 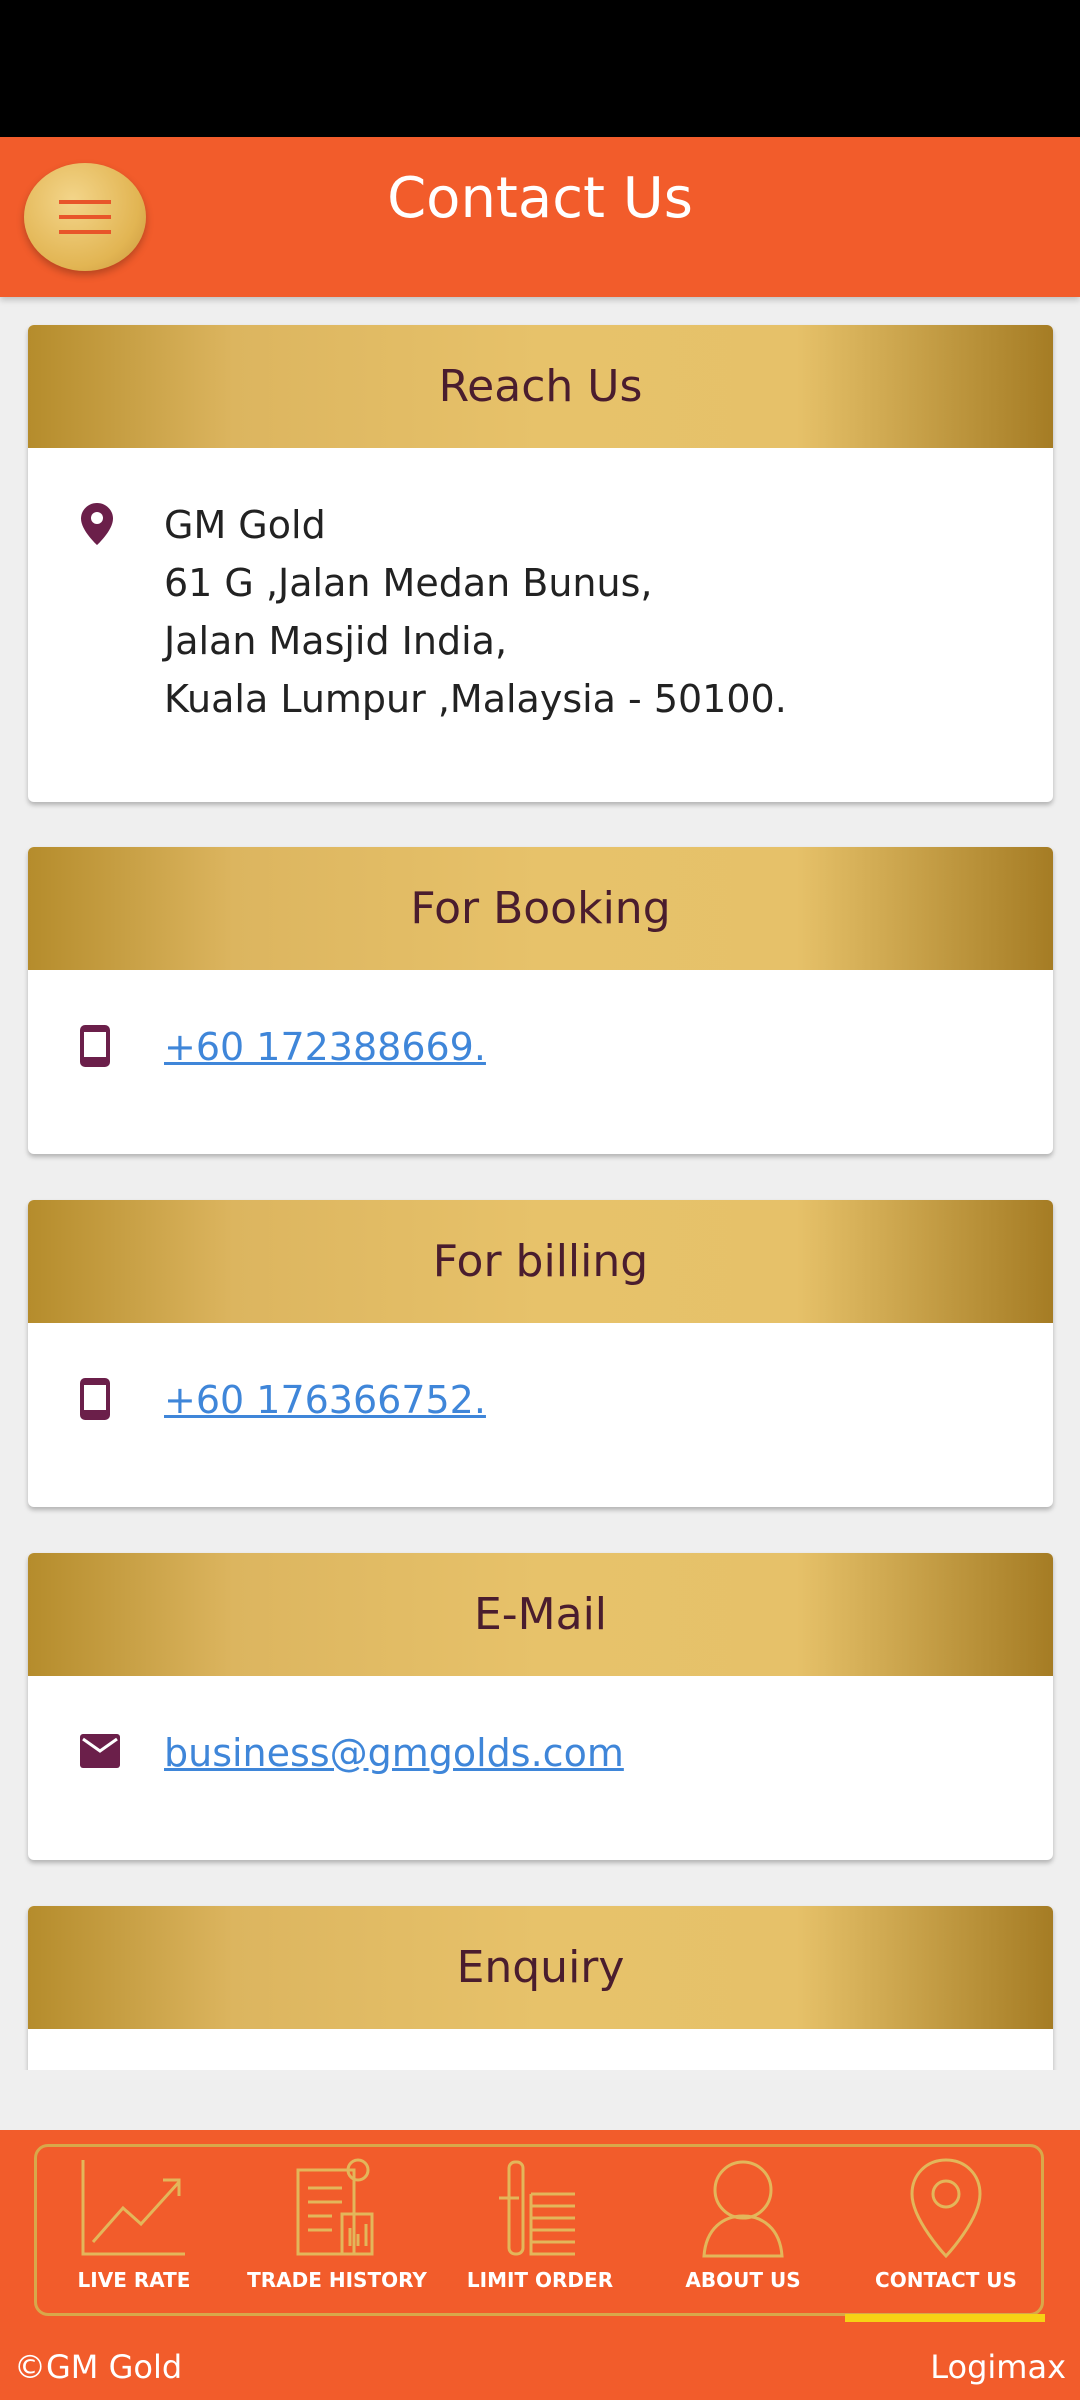 I want to click on page-title: Contact Us, so click(x=540, y=198).